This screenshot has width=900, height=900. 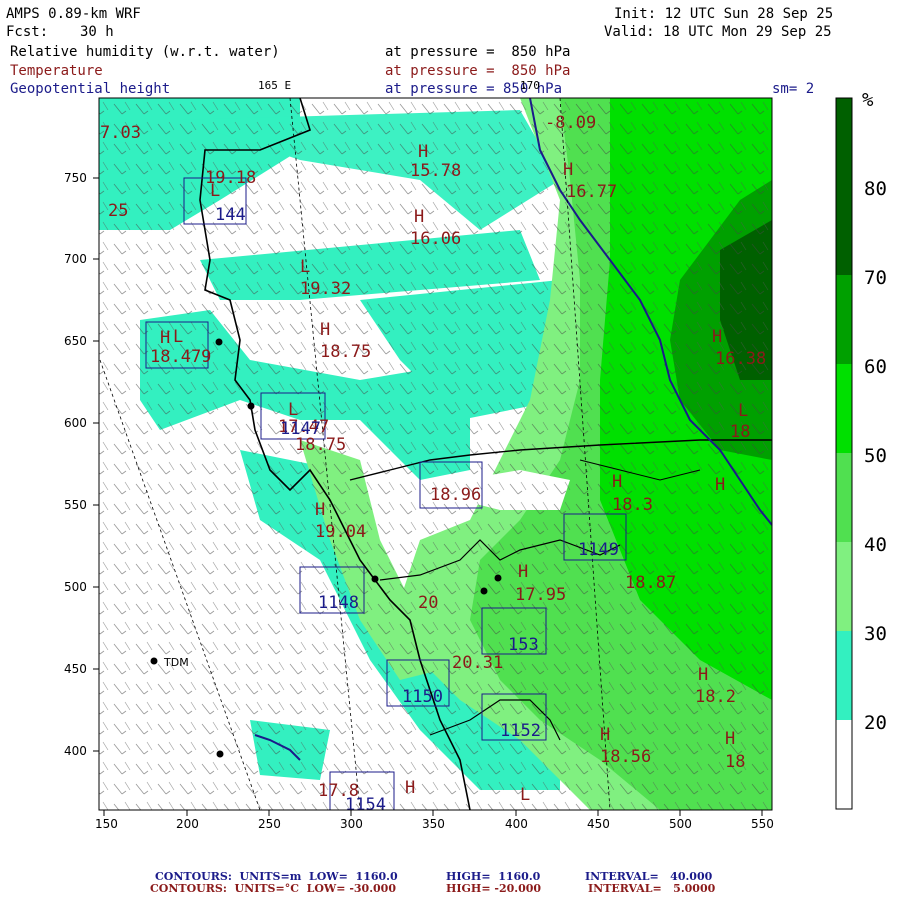 What do you see at coordinates (300, 429) in the screenshot?
I see `height-value: 1147` at bounding box center [300, 429].